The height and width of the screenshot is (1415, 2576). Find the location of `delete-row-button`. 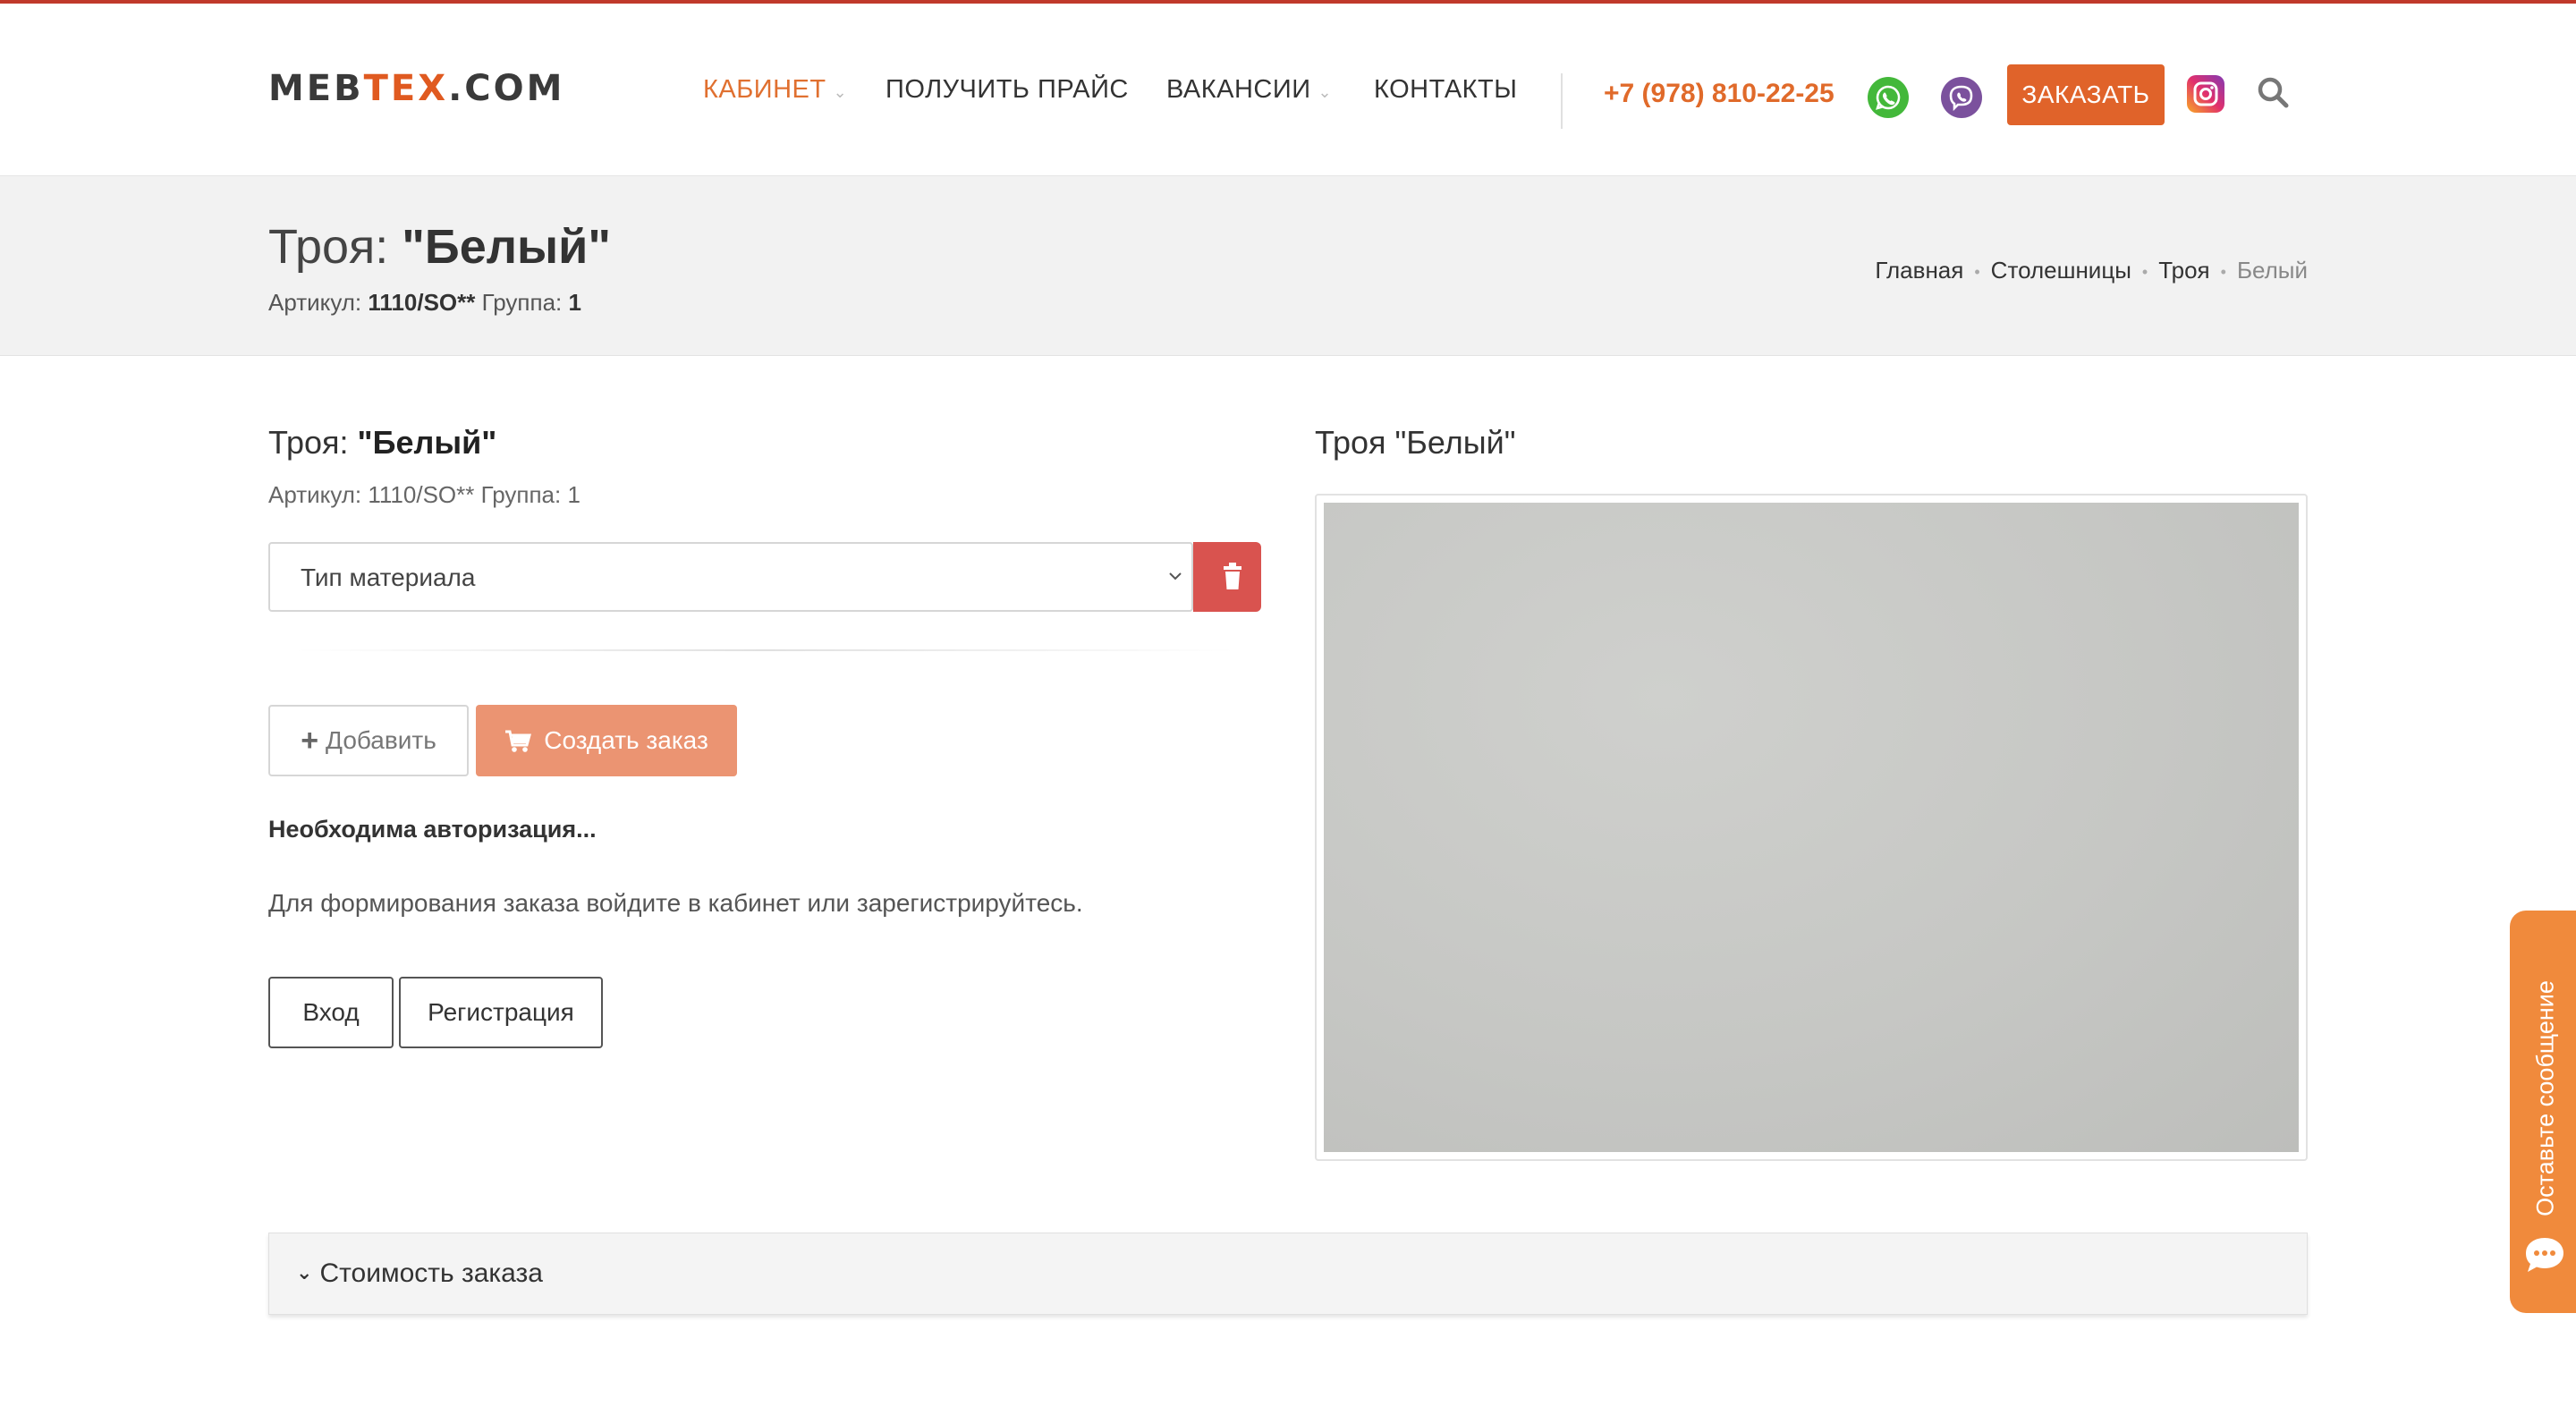

delete-row-button is located at coordinates (1227, 577).